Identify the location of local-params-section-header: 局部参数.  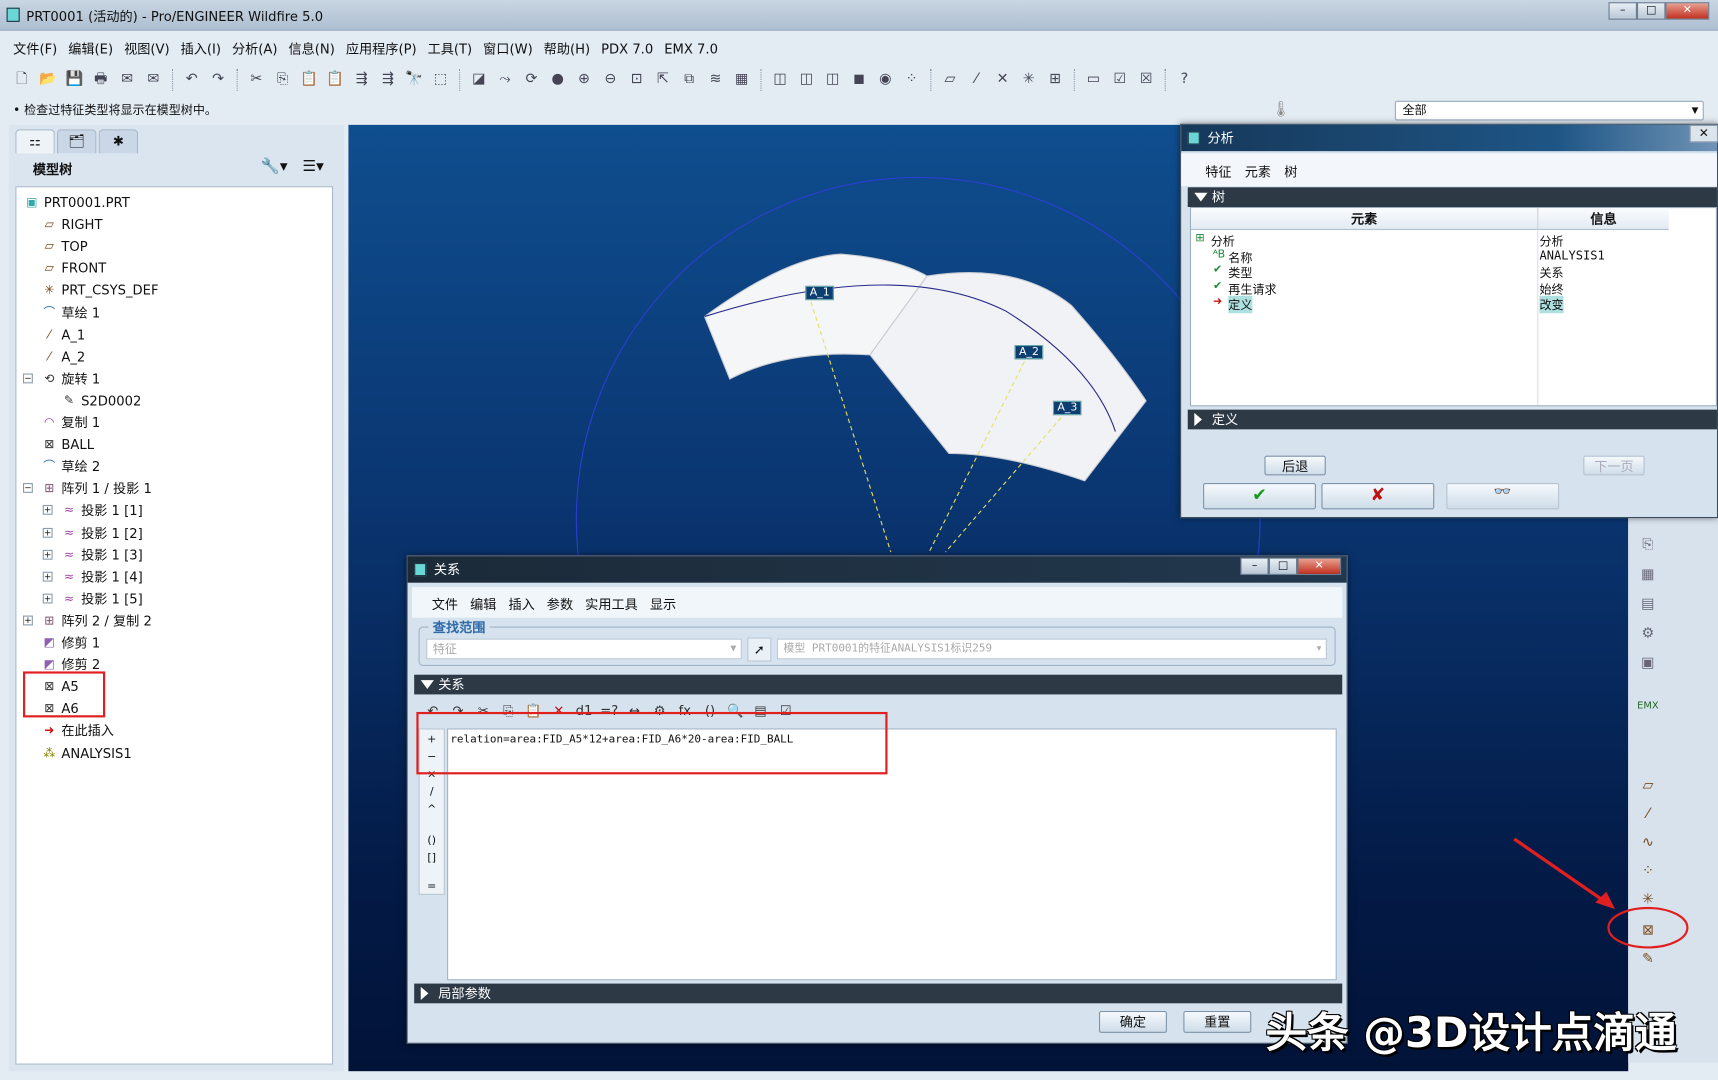
(878, 993).